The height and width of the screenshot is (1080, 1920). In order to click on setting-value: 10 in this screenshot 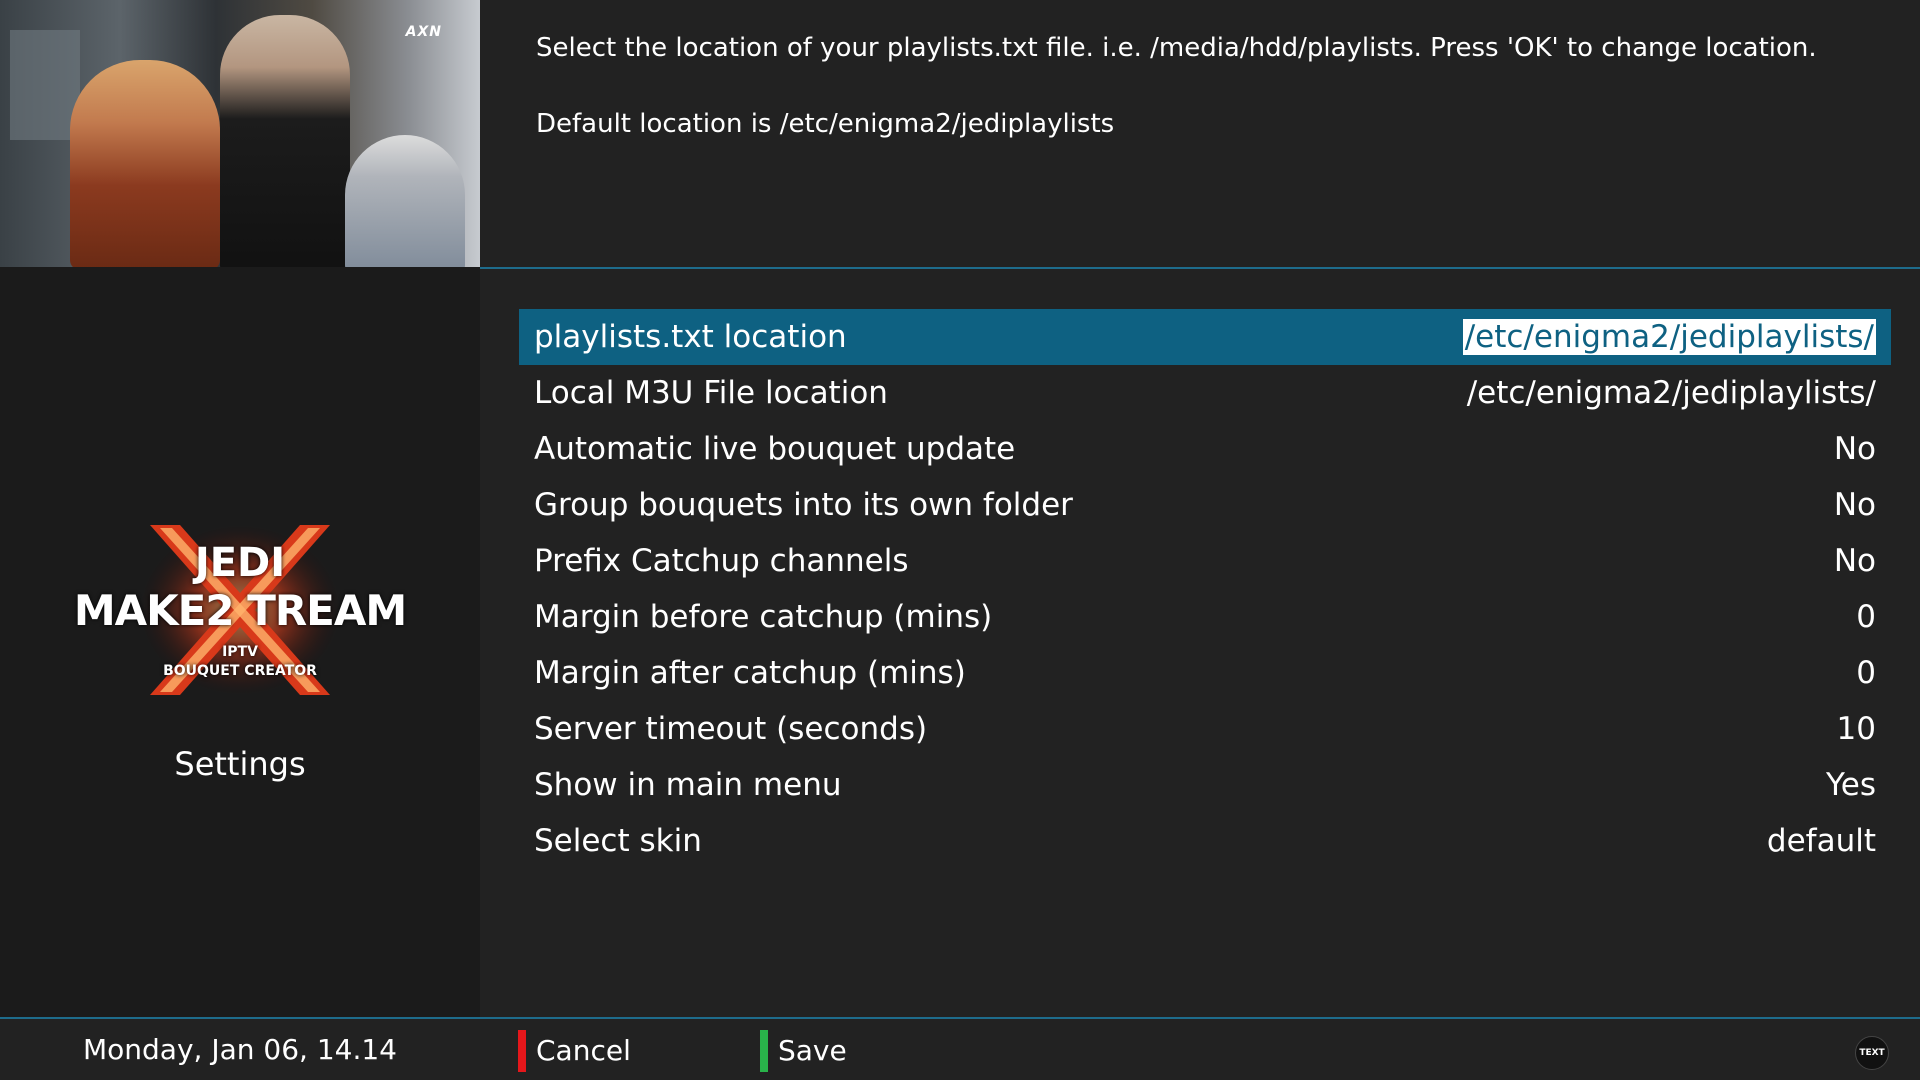, I will do `click(1856, 729)`.